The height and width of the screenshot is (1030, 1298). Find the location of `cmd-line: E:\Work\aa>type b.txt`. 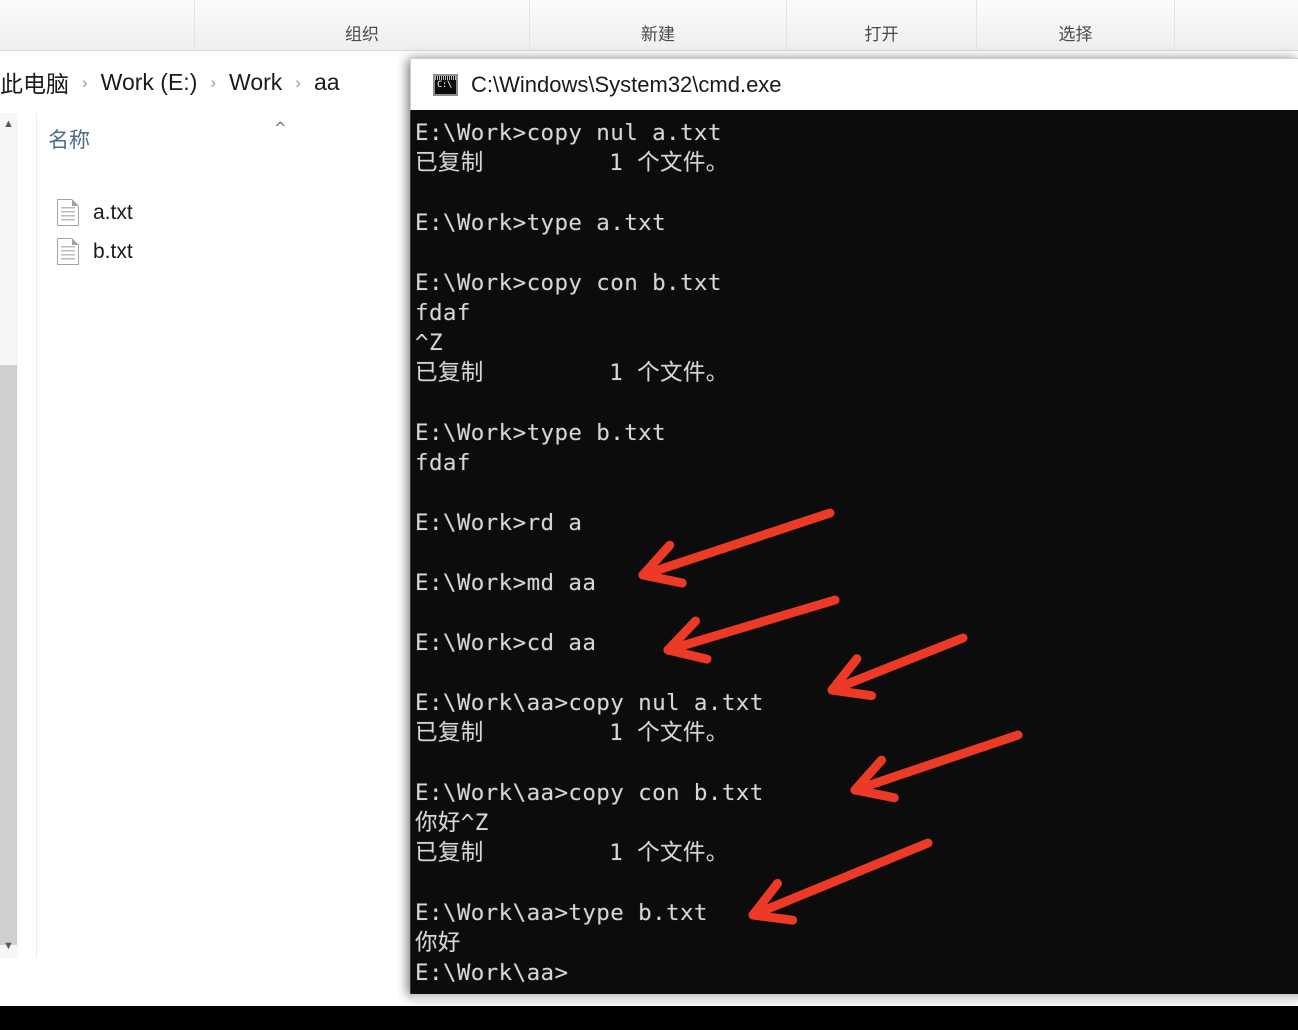

cmd-line: E:\Work\aa>type b.txt is located at coordinates (561, 913).